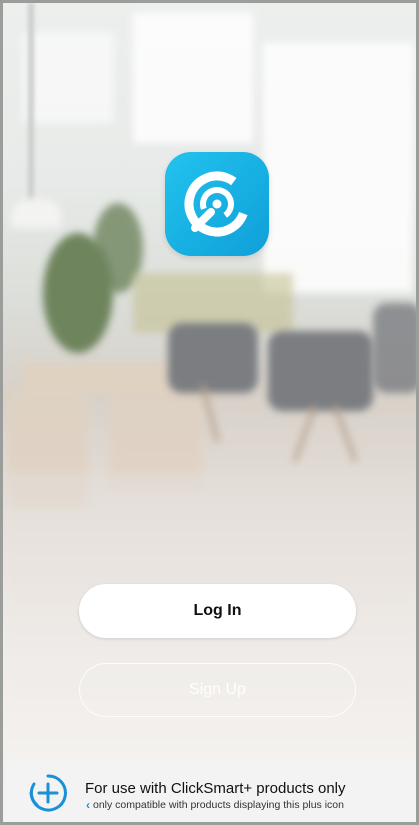 This screenshot has width=419, height=825. I want to click on login-button: Log In, so click(217, 611).